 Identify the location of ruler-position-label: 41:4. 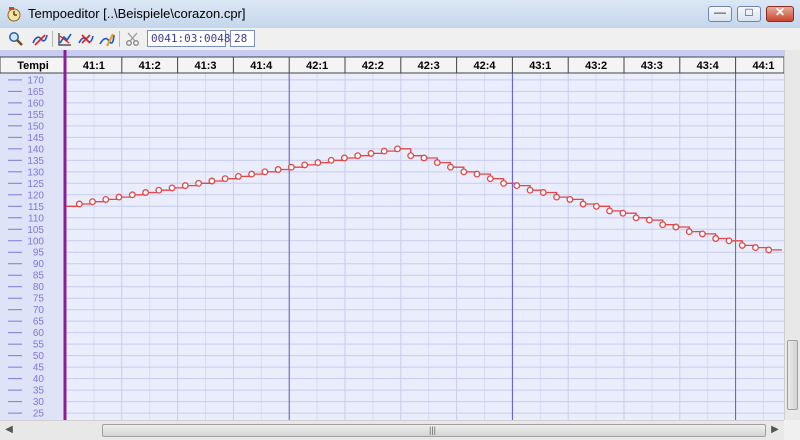
(261, 66).